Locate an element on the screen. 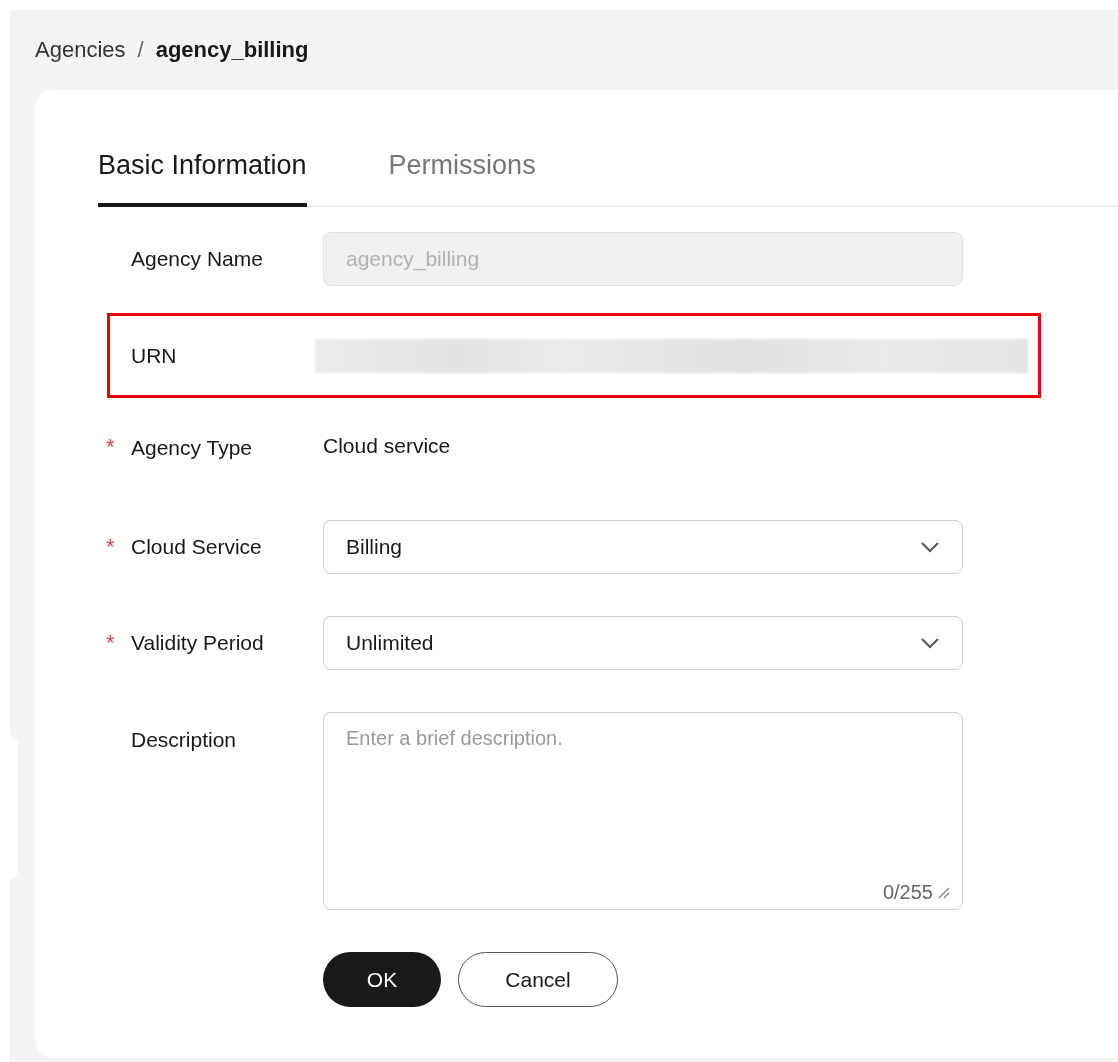 The height and width of the screenshot is (1062, 1118). cancel-button: Cancel is located at coordinates (538, 979).